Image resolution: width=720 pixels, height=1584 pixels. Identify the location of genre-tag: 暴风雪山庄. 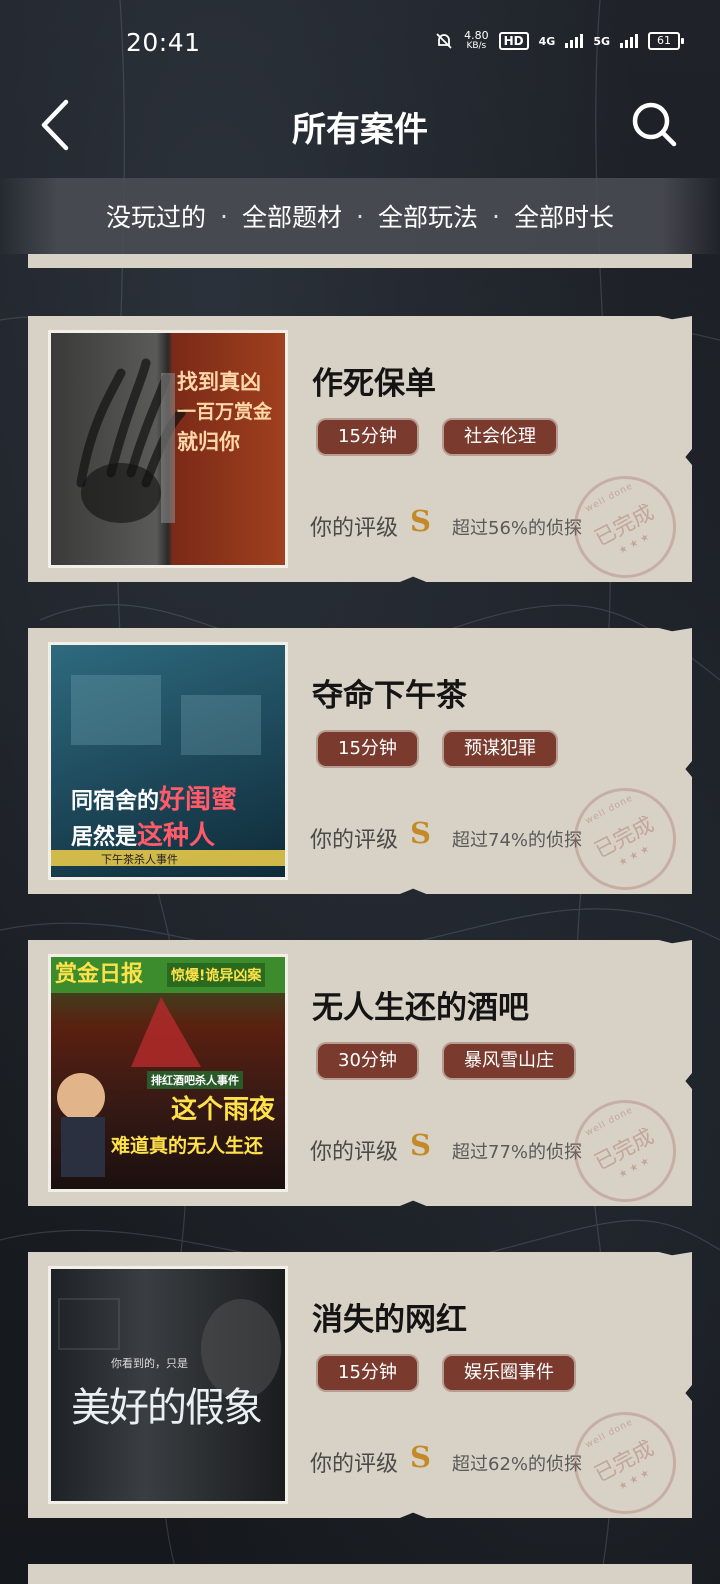
(509, 1061).